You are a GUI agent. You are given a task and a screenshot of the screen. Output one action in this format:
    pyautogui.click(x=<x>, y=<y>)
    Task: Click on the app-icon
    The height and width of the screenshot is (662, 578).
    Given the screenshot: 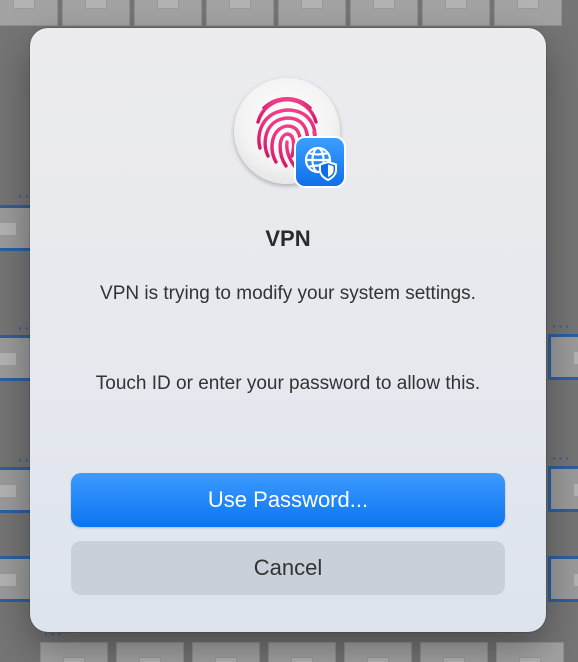 What is the action you would take?
    pyautogui.click(x=290, y=133)
    